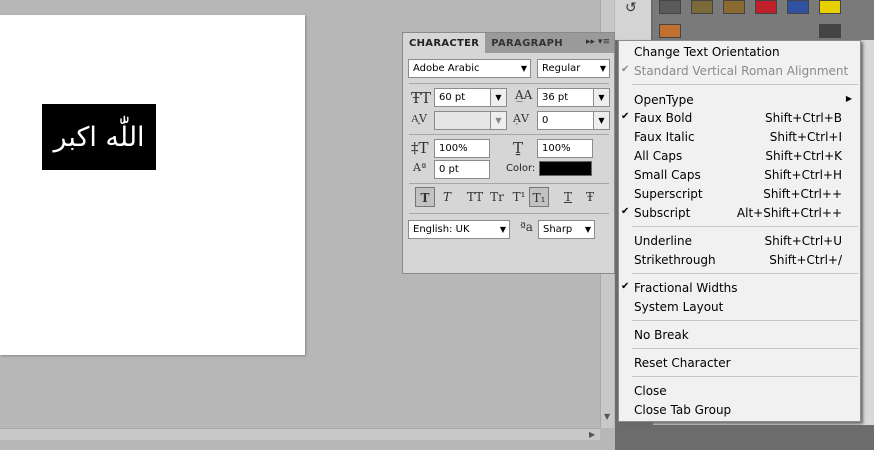  Describe the element at coordinates (658, 156) in the screenshot. I see `menu-item-label: All Caps` at that location.